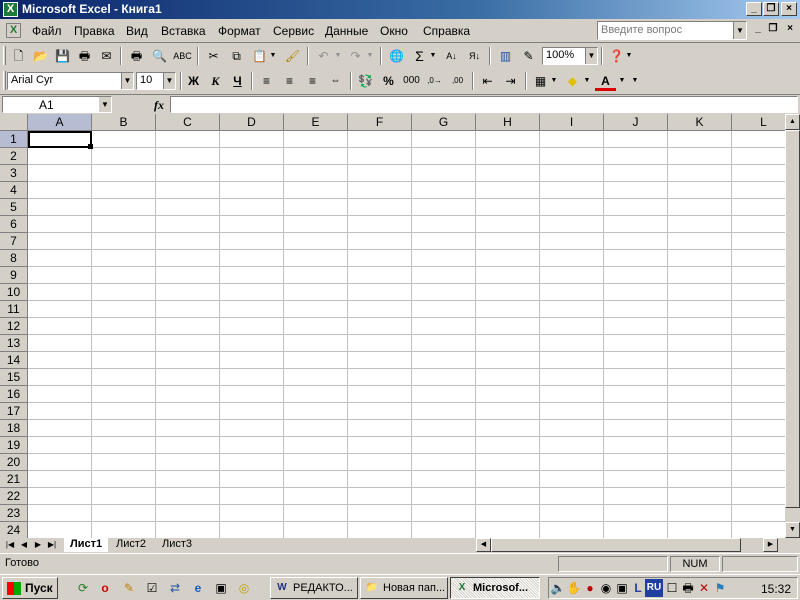  I want to click on row-header: 13, so click(14, 343).